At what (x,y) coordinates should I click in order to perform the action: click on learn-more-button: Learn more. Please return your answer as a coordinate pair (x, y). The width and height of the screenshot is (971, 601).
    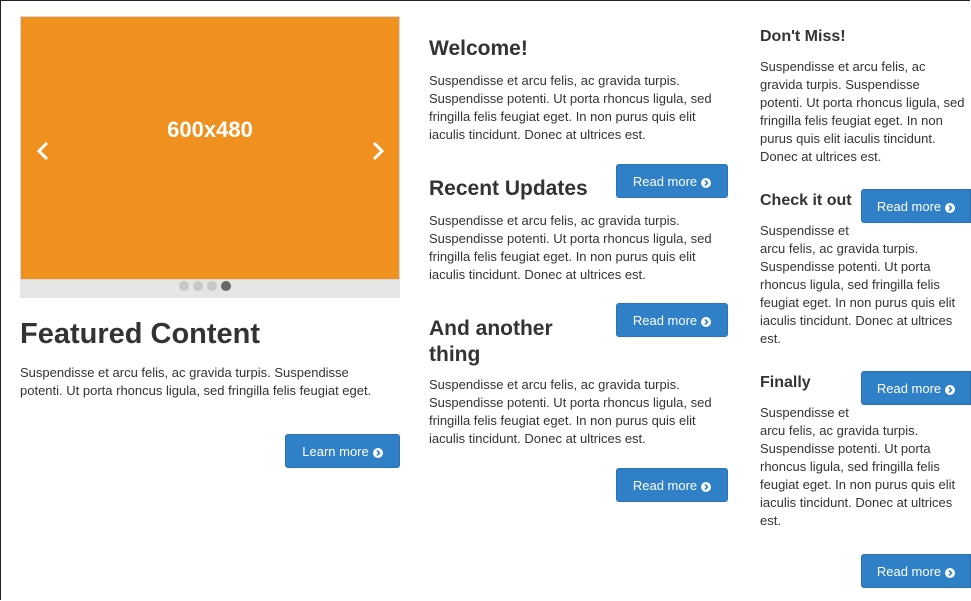
    Looking at the image, I should click on (342, 451).